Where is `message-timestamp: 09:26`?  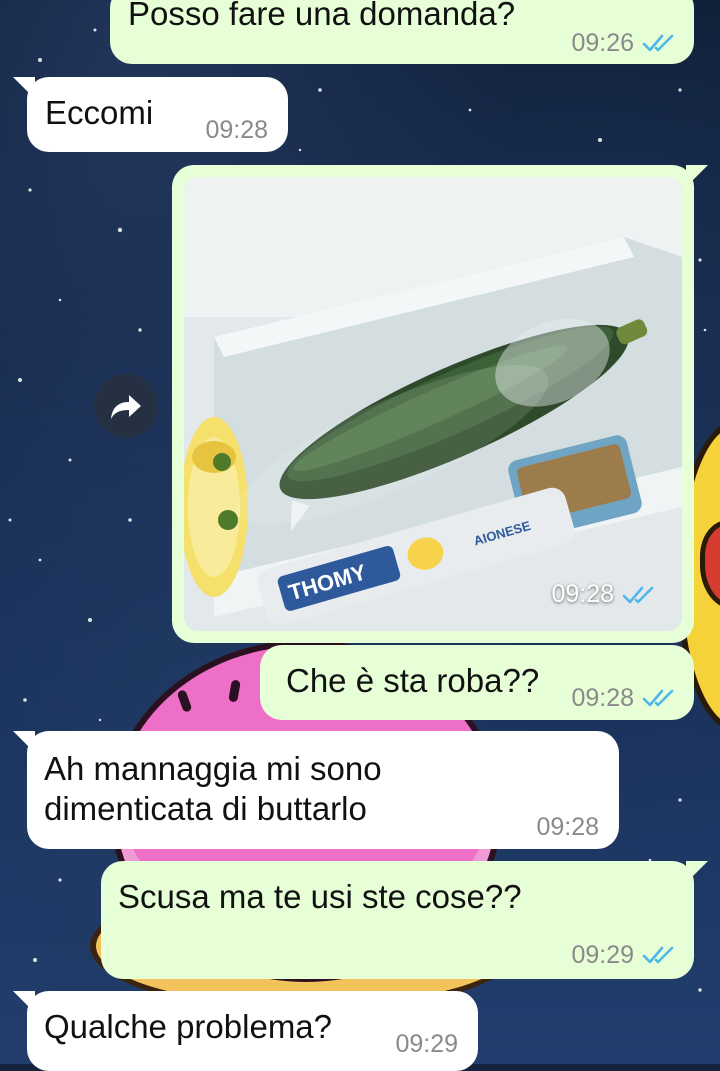 message-timestamp: 09:26 is located at coordinates (602, 43).